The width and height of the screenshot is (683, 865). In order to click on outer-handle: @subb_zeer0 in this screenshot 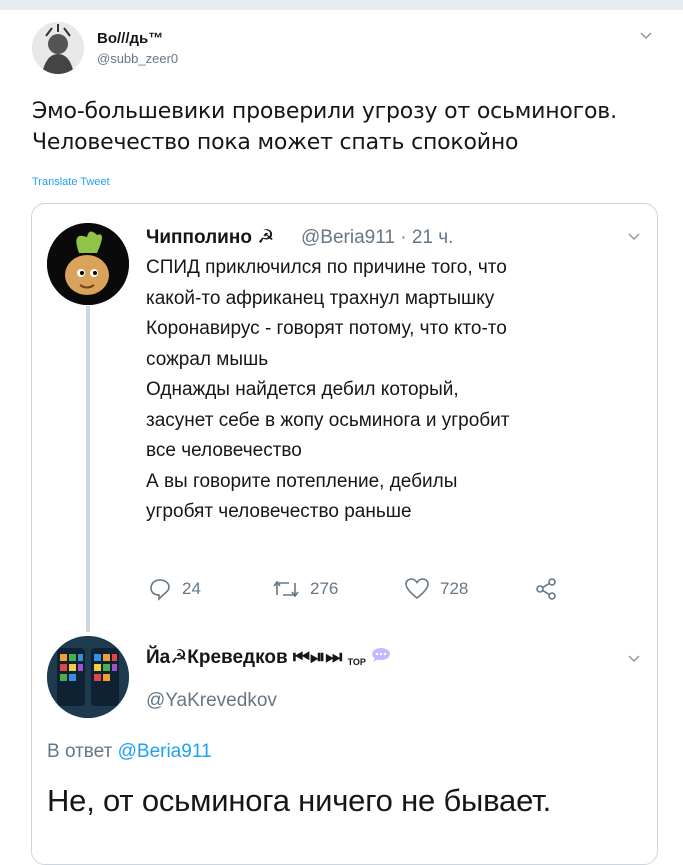, I will do `click(137, 58)`.